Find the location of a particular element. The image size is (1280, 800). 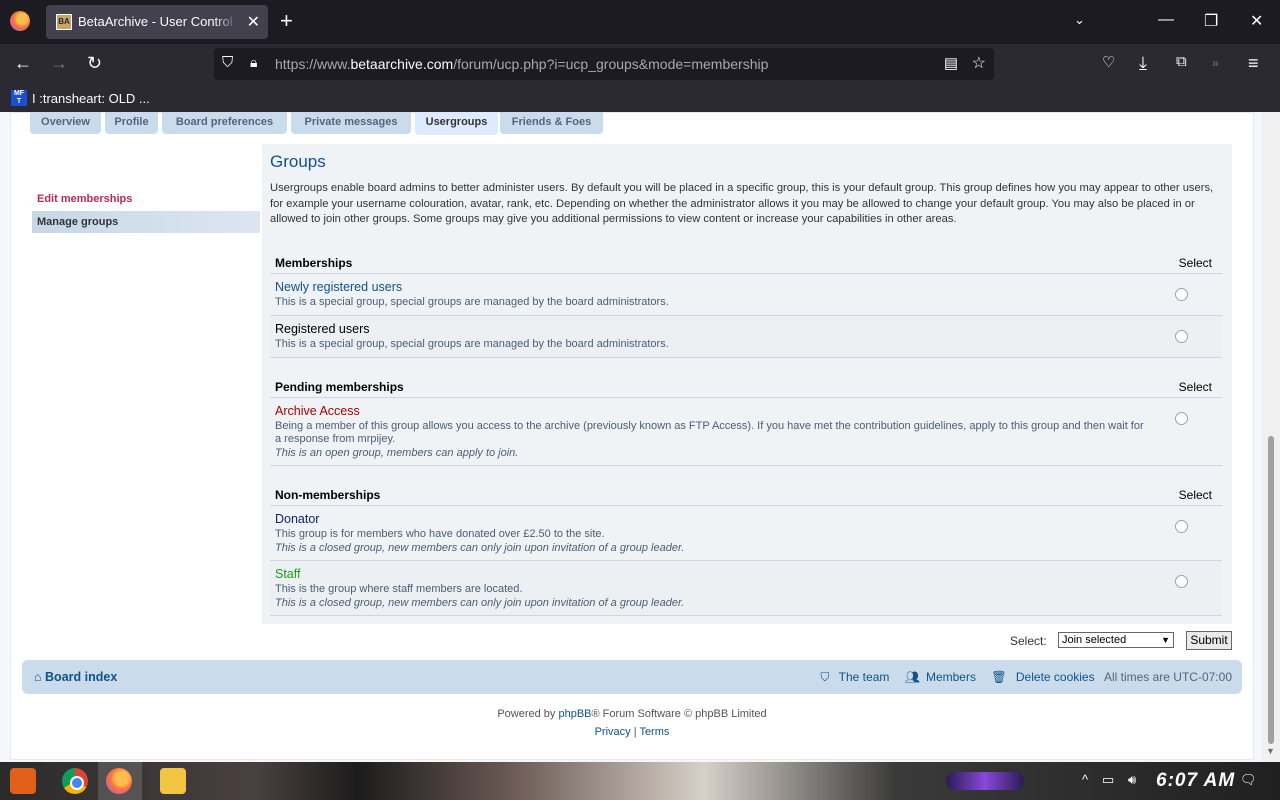

bookmark-favicon-icon: MF T is located at coordinates (19, 98).